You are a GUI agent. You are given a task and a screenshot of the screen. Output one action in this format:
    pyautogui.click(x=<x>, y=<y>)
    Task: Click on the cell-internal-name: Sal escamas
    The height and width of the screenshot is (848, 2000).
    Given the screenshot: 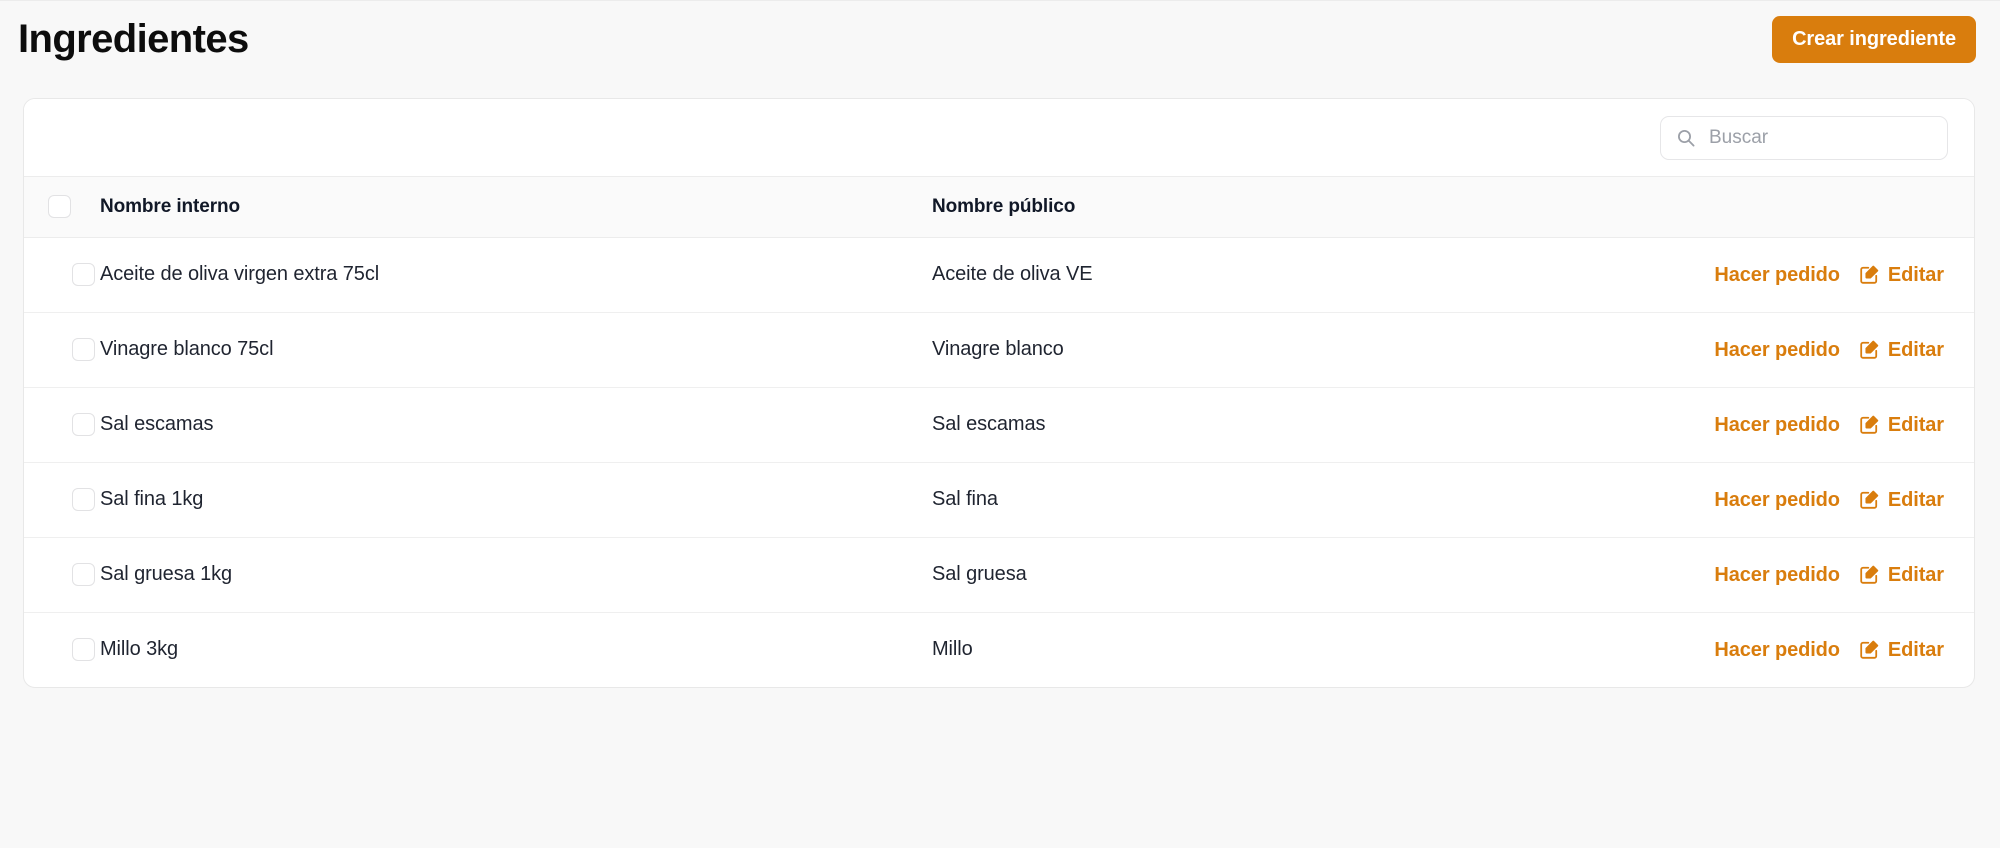 What is the action you would take?
    pyautogui.click(x=516, y=425)
    